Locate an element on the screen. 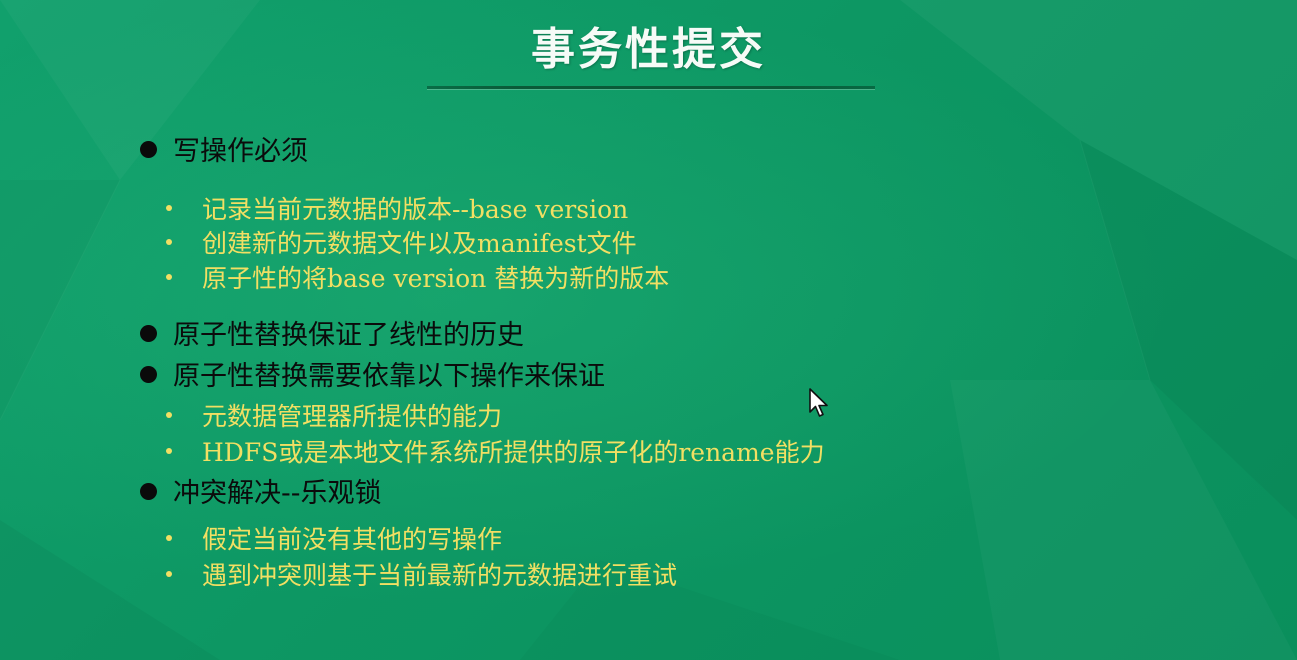  sub-bullet-item-4-1: 假定当前没有其他的写操作 is located at coordinates (334, 540).